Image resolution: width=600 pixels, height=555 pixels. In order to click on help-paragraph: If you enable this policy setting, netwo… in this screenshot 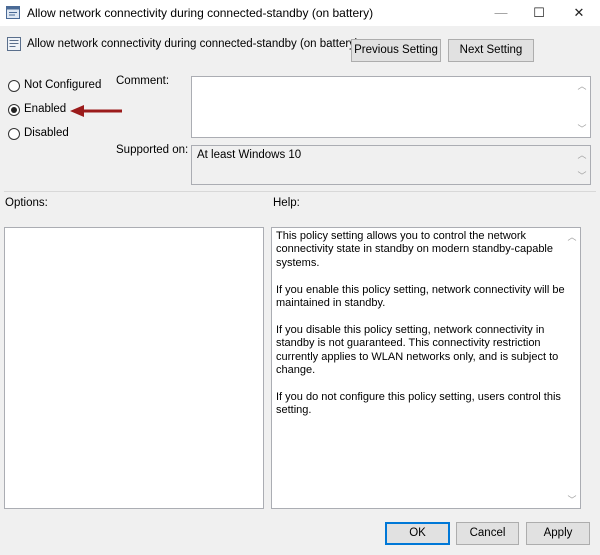, I will do `click(420, 296)`.